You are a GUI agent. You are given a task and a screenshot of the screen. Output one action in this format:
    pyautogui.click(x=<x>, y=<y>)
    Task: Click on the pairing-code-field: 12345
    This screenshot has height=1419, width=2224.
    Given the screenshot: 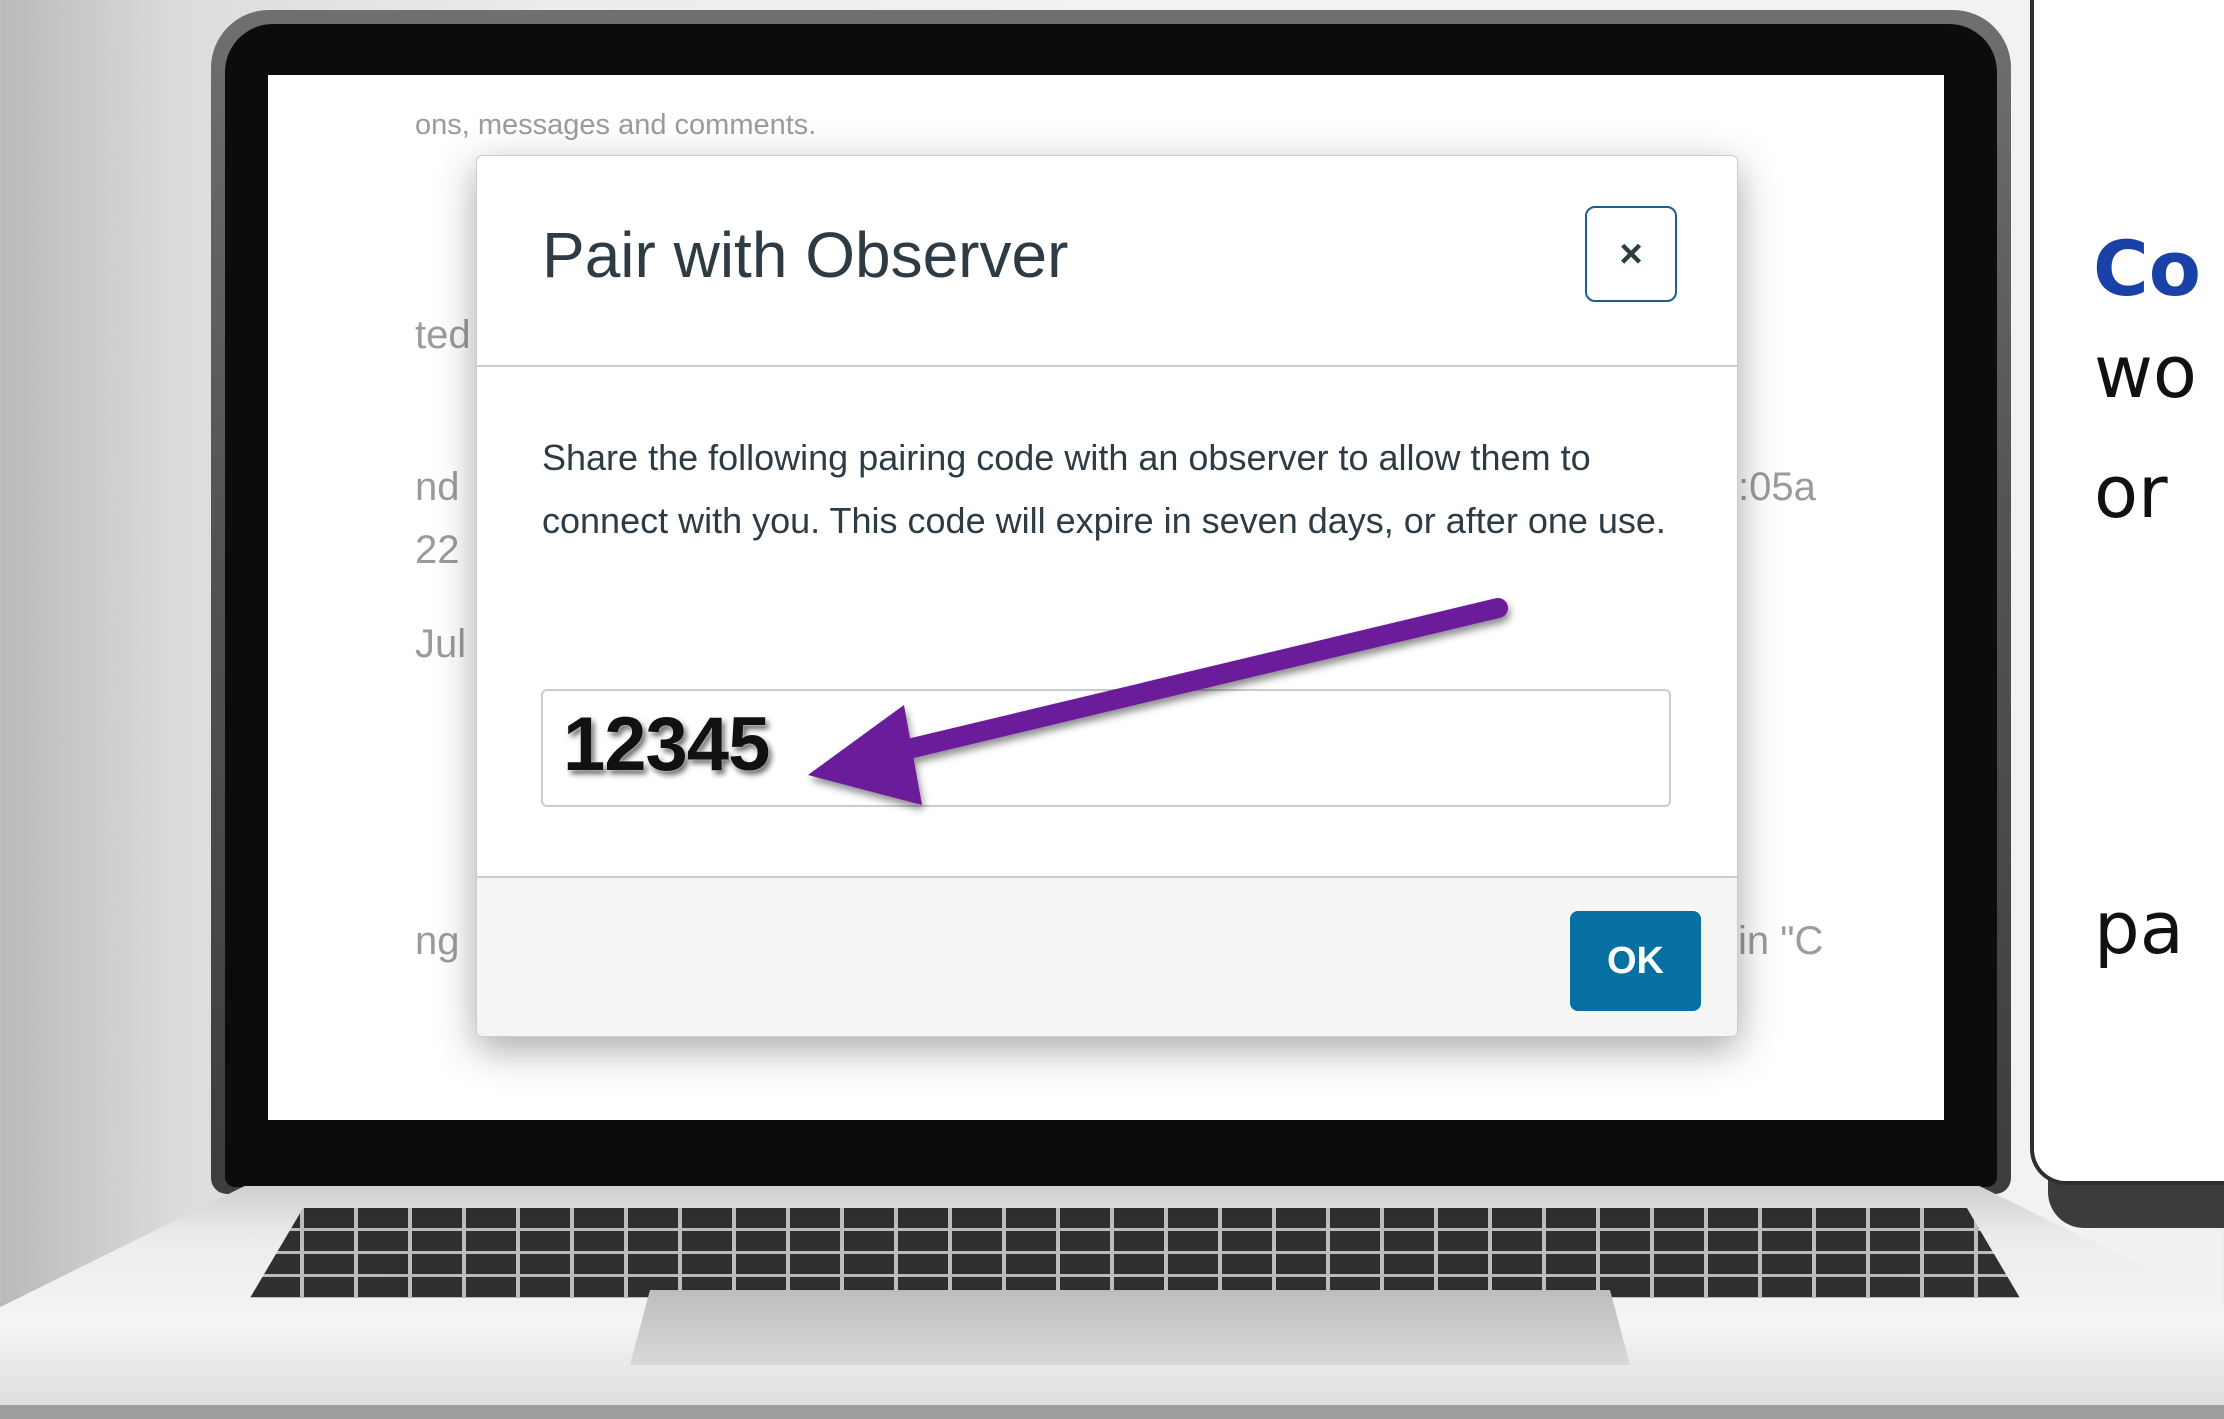 What is the action you would take?
    pyautogui.click(x=1106, y=748)
    